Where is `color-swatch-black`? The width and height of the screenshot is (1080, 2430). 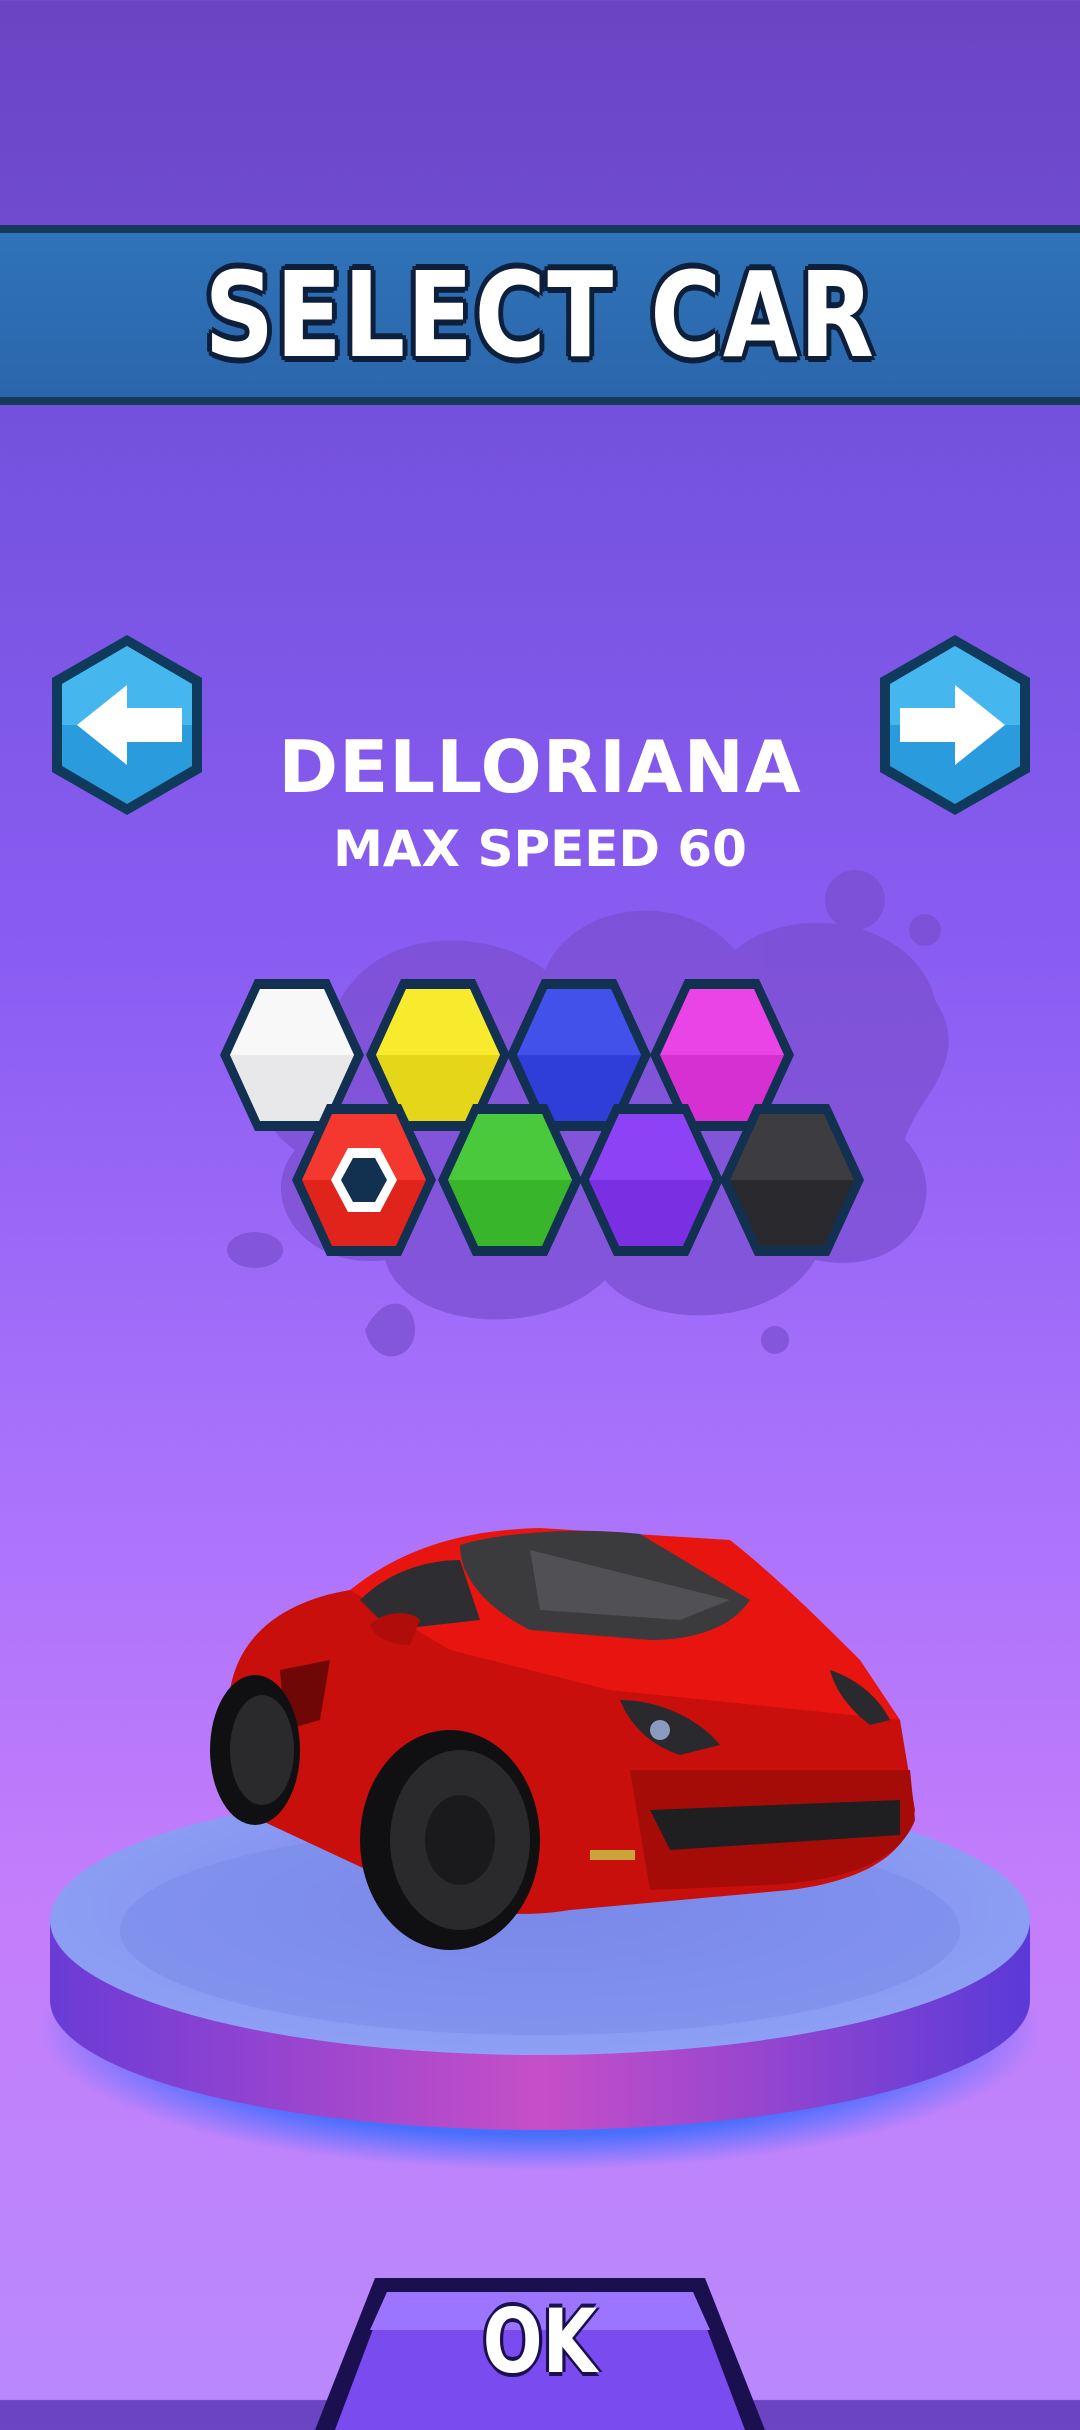 color-swatch-black is located at coordinates (792, 1180).